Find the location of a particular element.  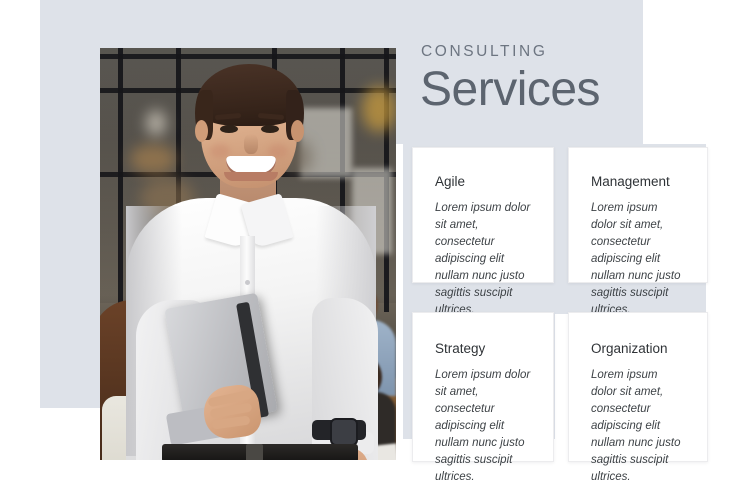

page-heading: CONSULTING Services is located at coordinates (570, 79).